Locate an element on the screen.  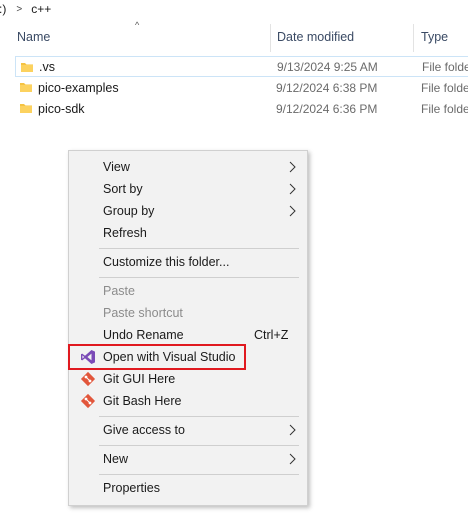
menu-item-paste: Paste is located at coordinates (188, 291).